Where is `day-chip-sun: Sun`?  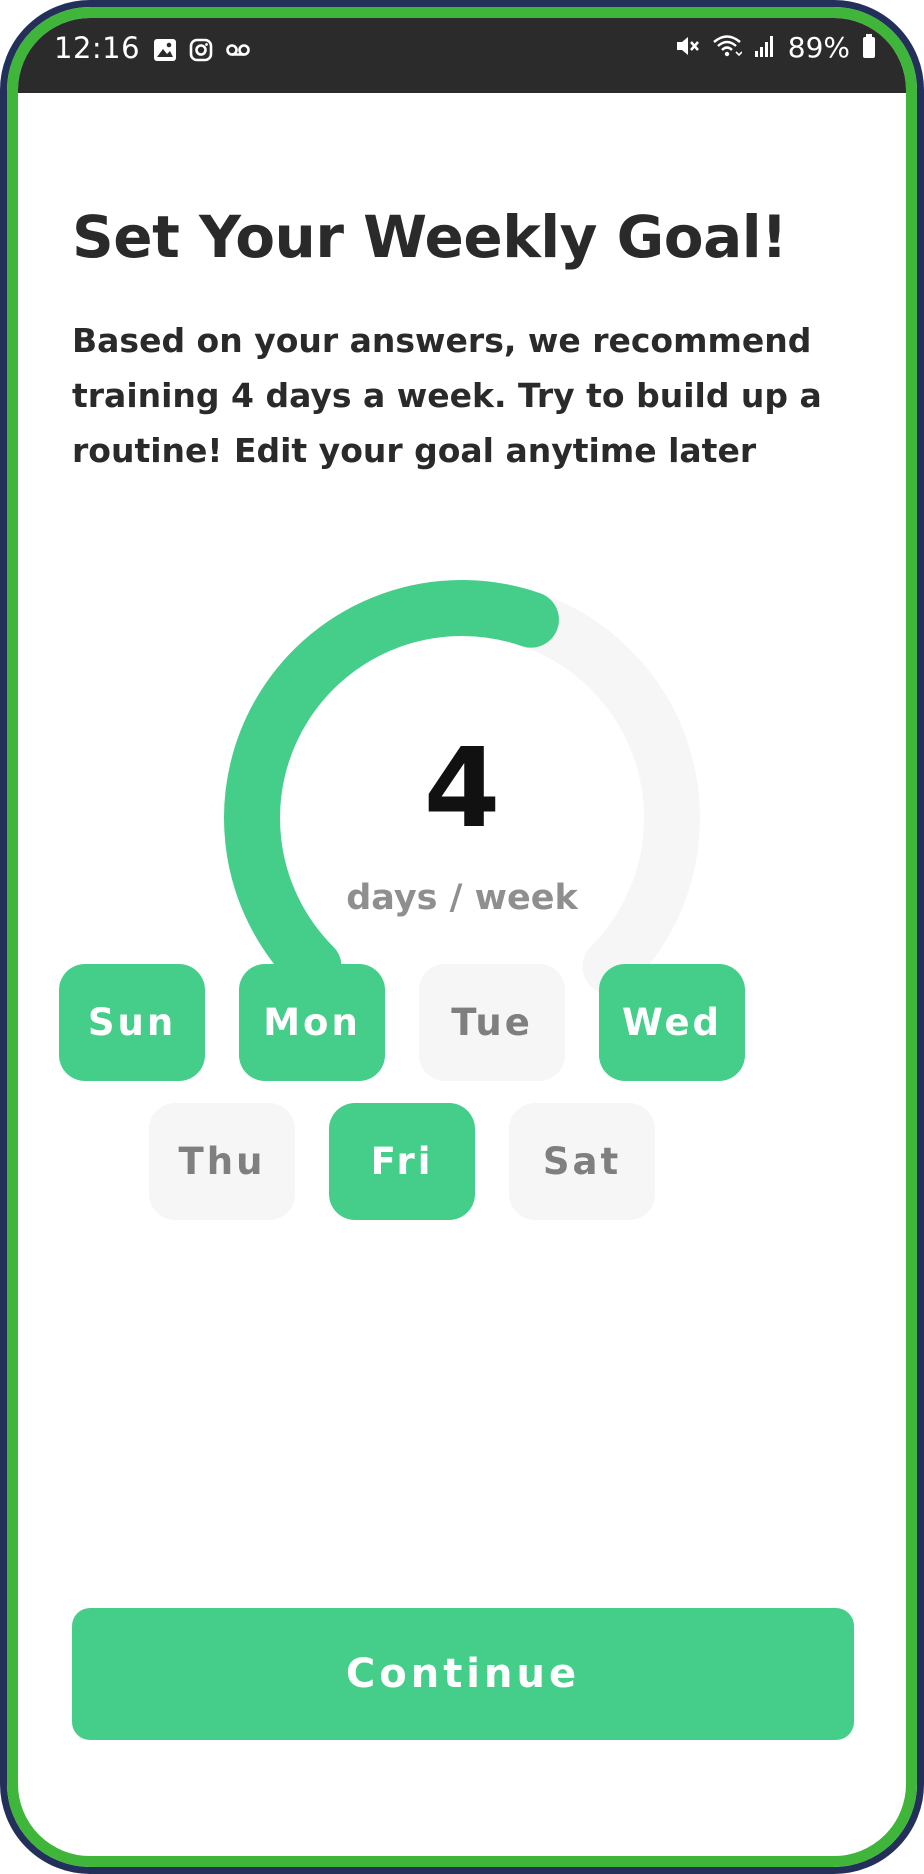
day-chip-sun: Sun is located at coordinates (132, 1022).